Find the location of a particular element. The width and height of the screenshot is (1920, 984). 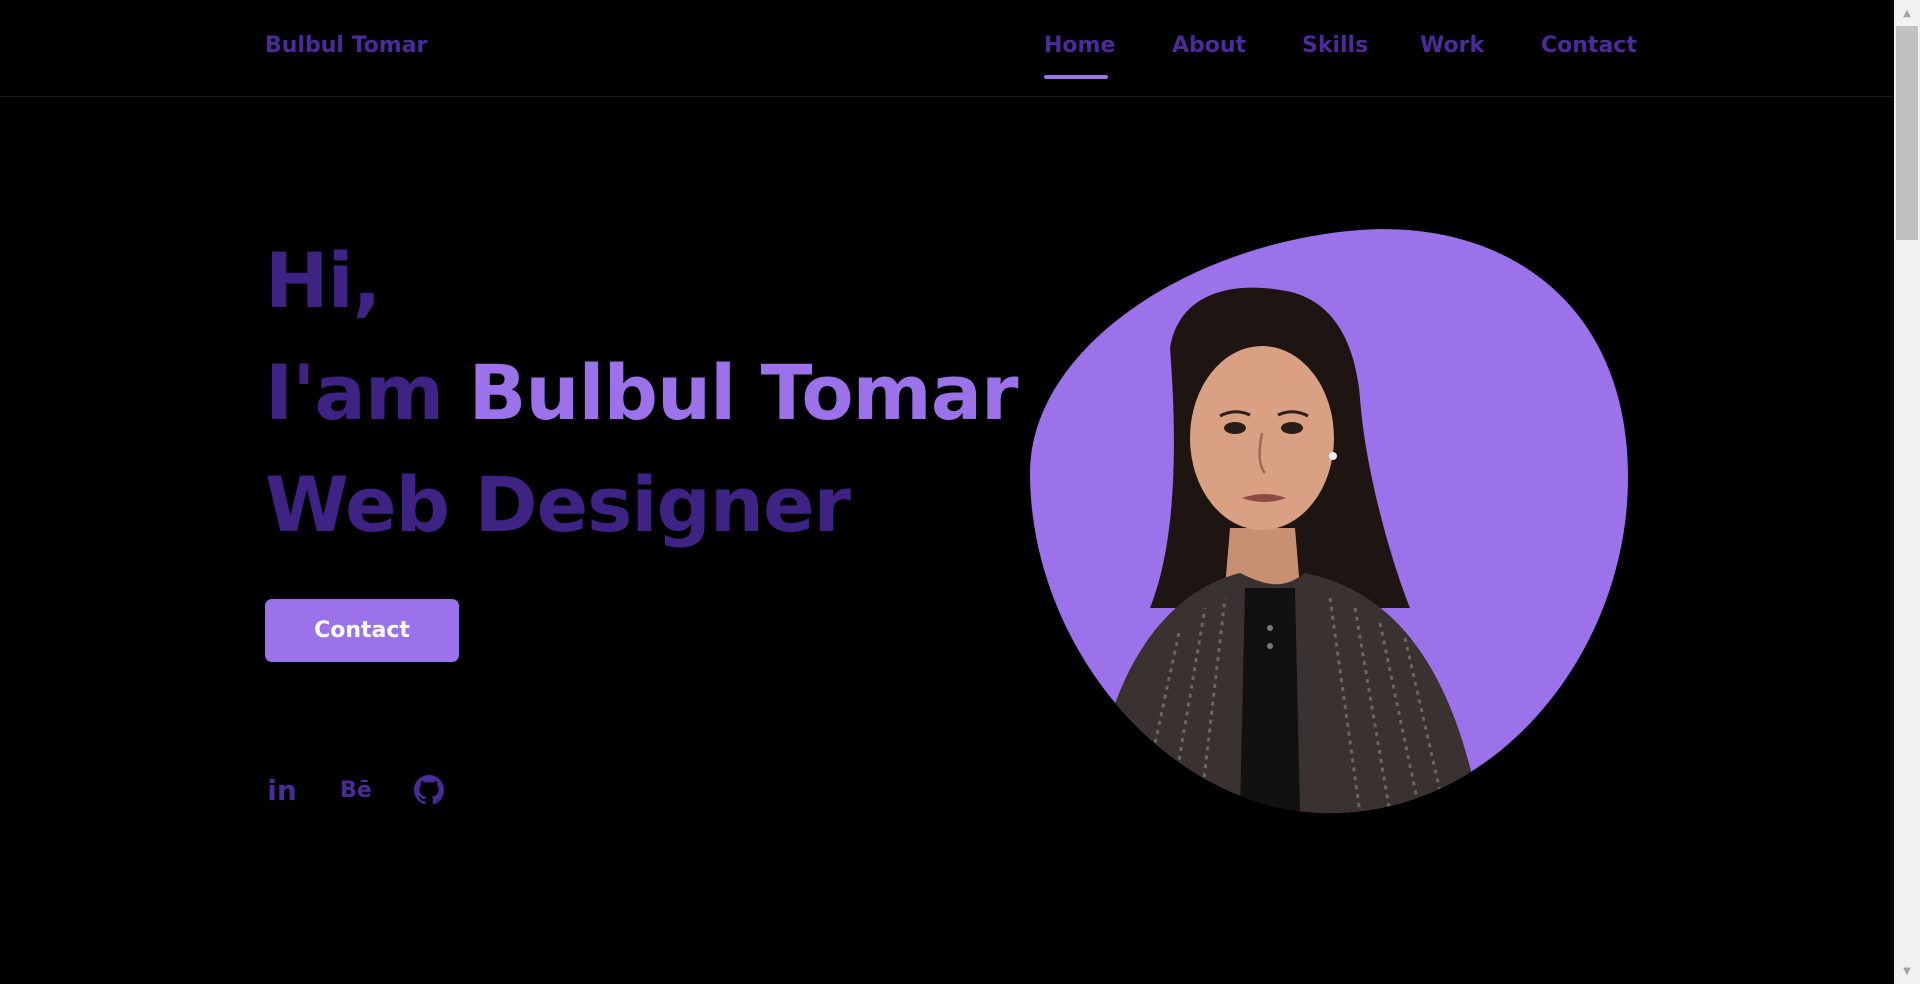

linkedin-icon: in is located at coordinates (282, 790).